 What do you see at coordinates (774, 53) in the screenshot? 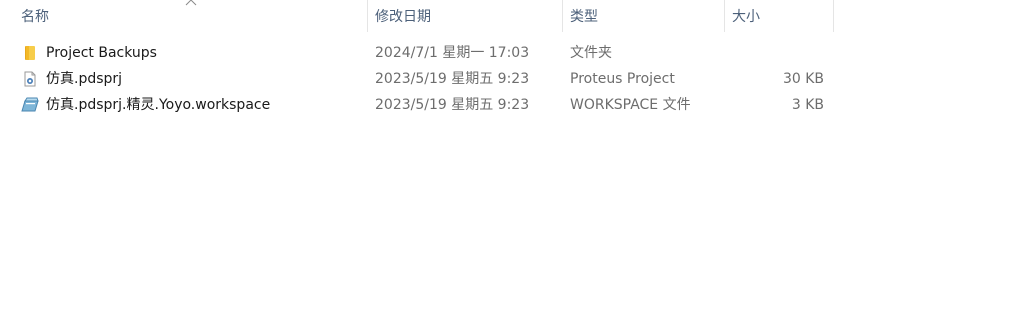
I see `file-size` at bounding box center [774, 53].